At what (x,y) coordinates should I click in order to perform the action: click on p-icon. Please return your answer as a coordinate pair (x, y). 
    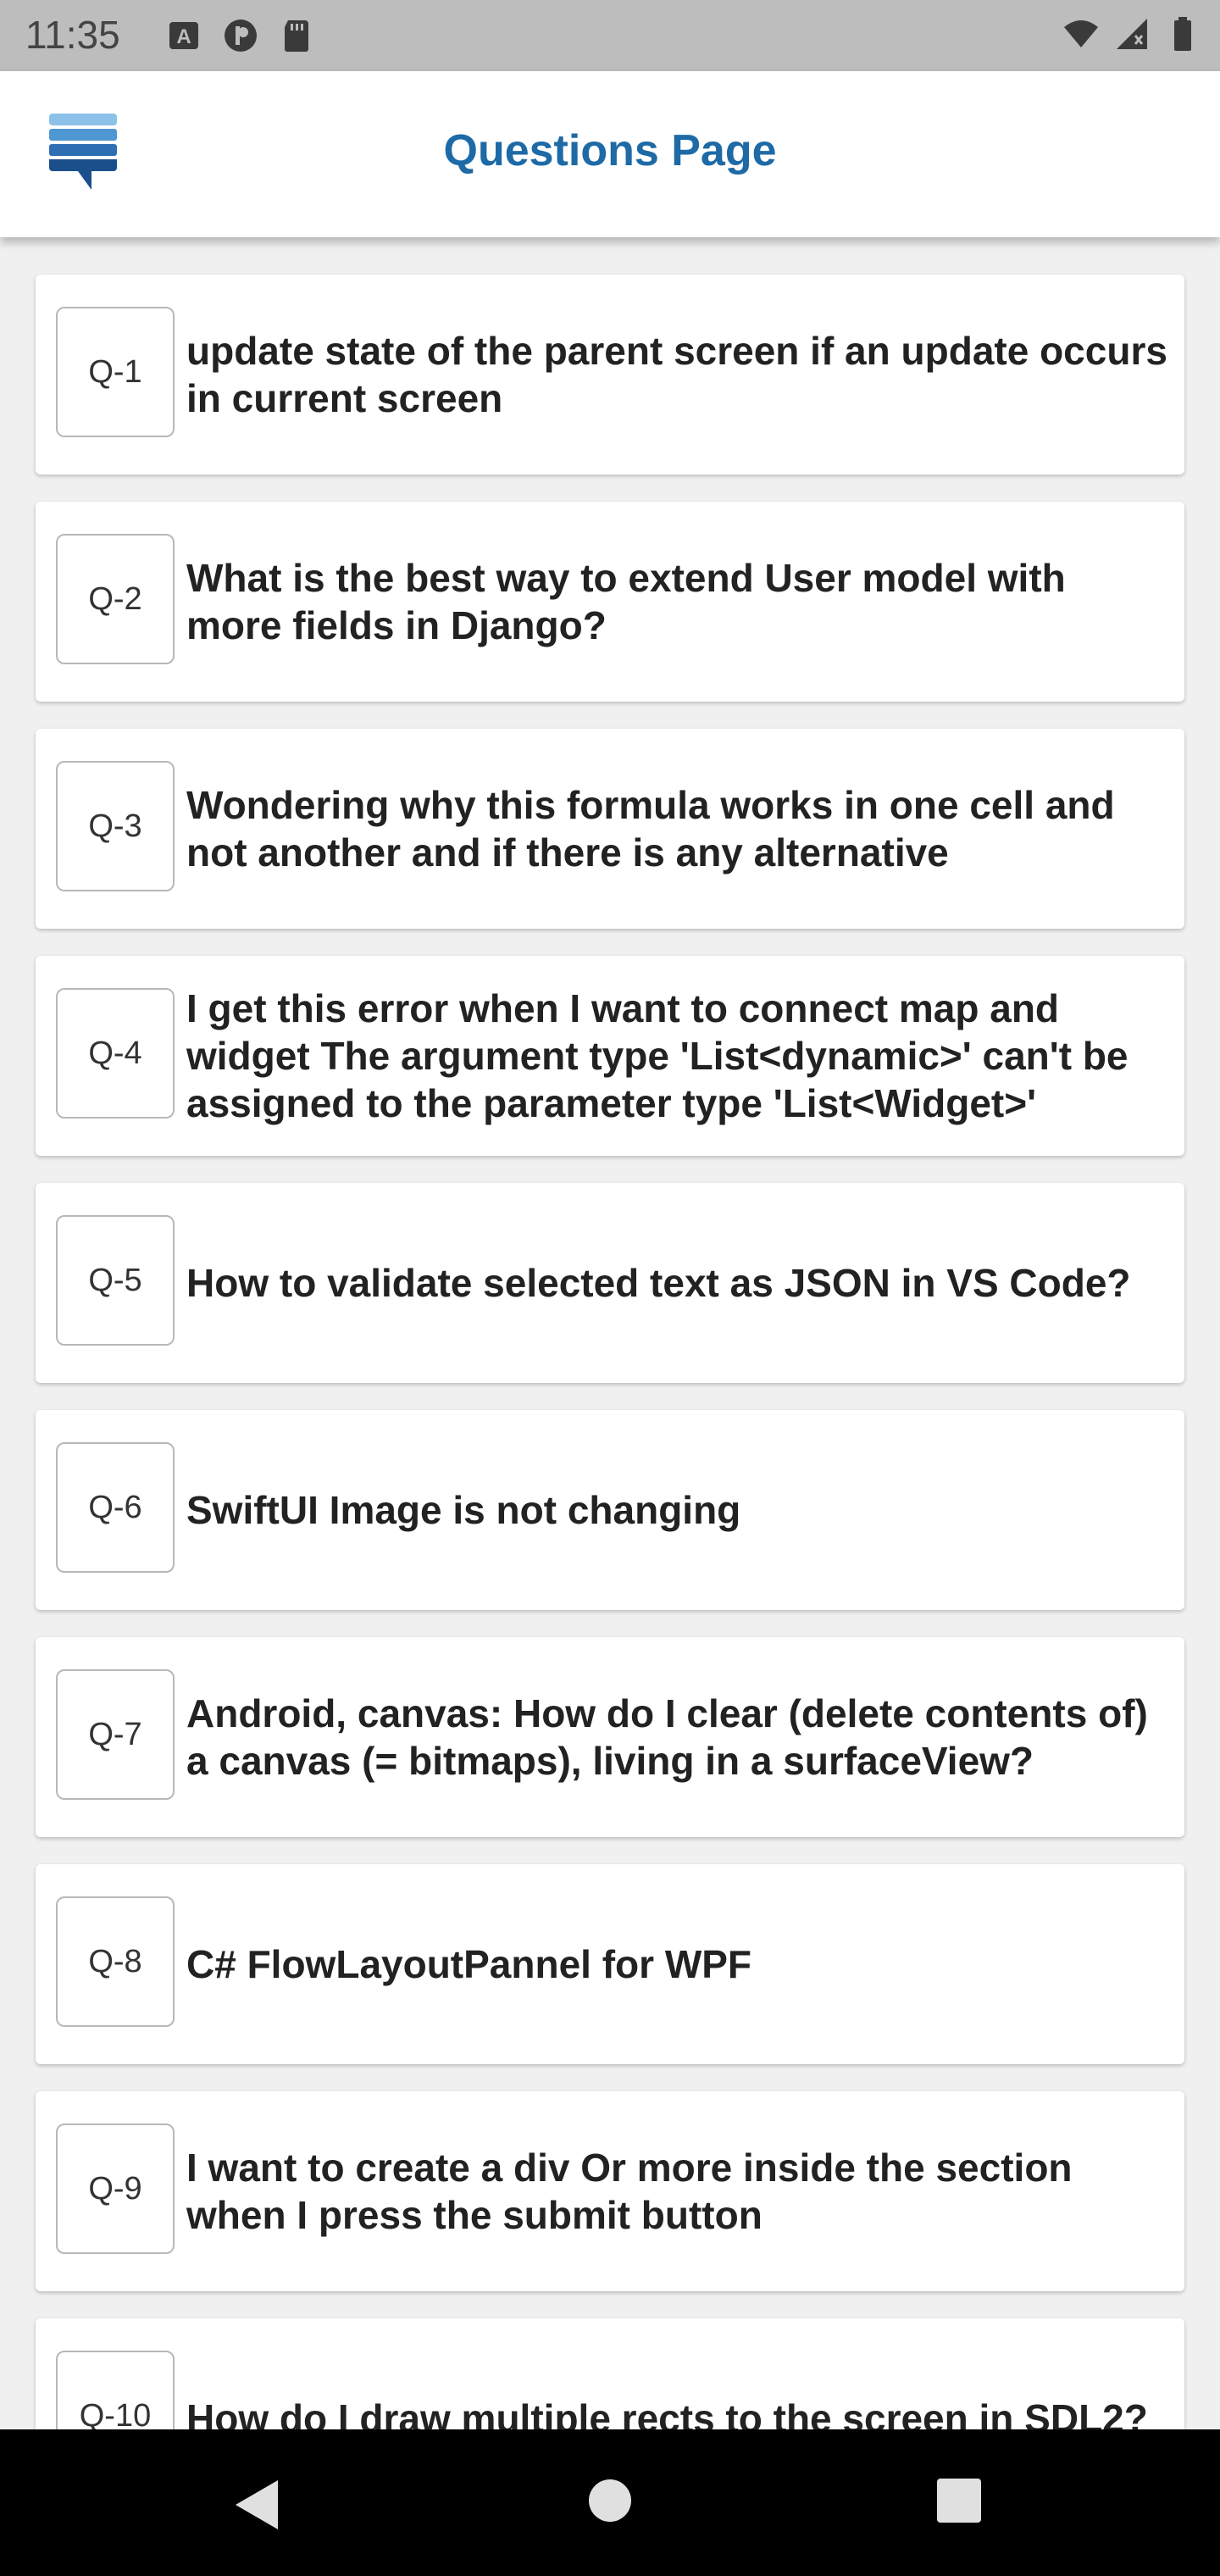
    Looking at the image, I should click on (241, 35).